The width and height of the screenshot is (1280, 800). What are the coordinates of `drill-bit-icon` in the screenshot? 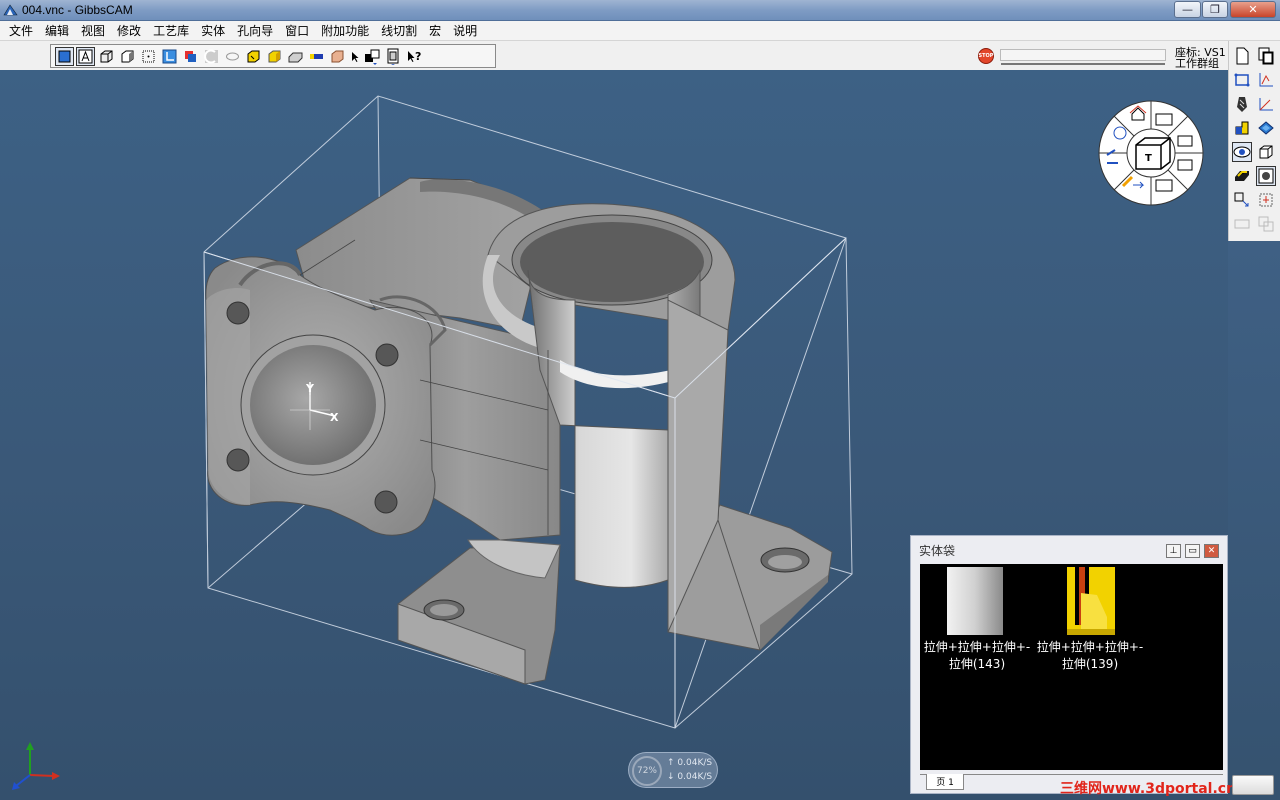 It's located at (1242, 104).